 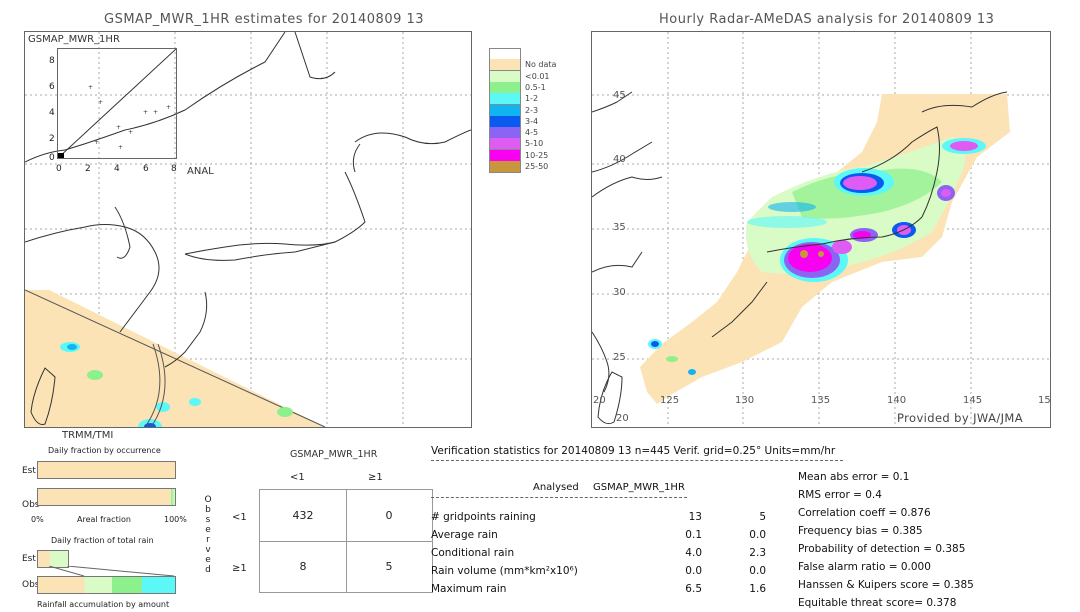 I want to click on inset-y-tick: 0, so click(x=52, y=158).